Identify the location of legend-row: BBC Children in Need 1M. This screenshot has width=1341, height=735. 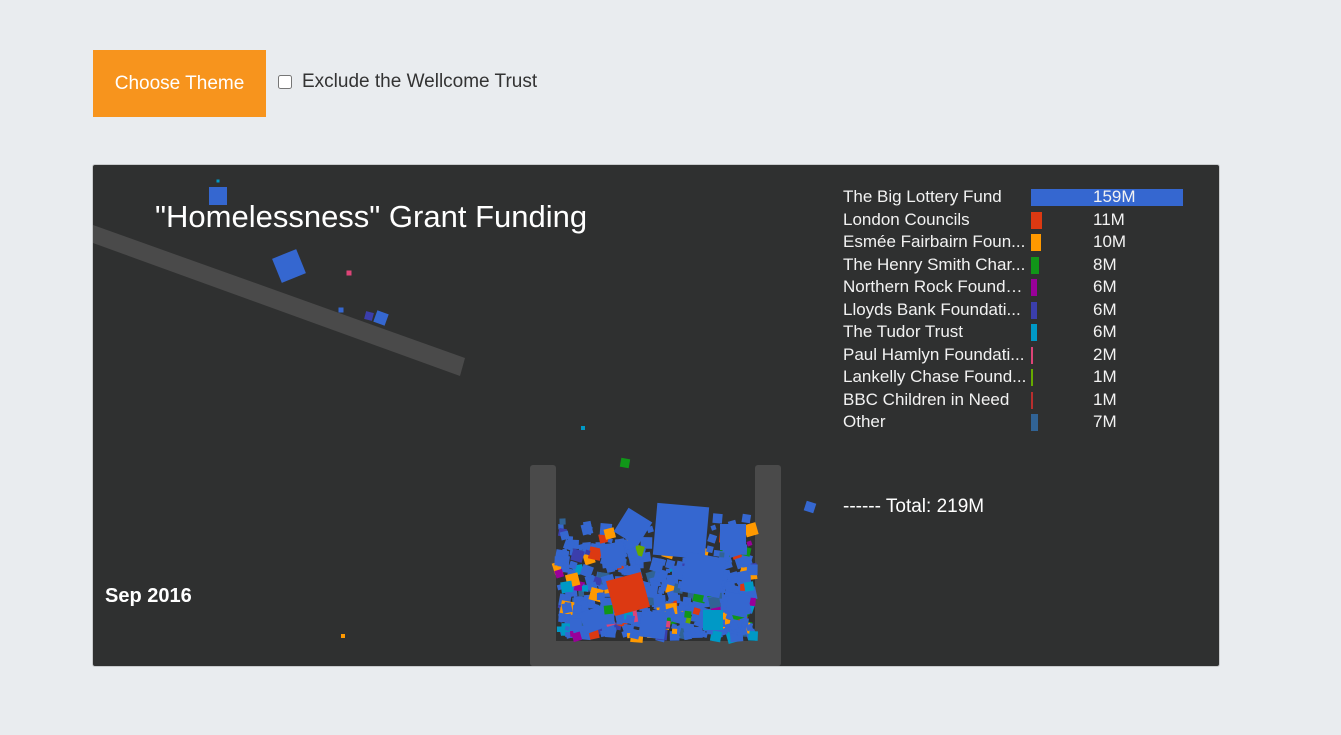
(1018, 400).